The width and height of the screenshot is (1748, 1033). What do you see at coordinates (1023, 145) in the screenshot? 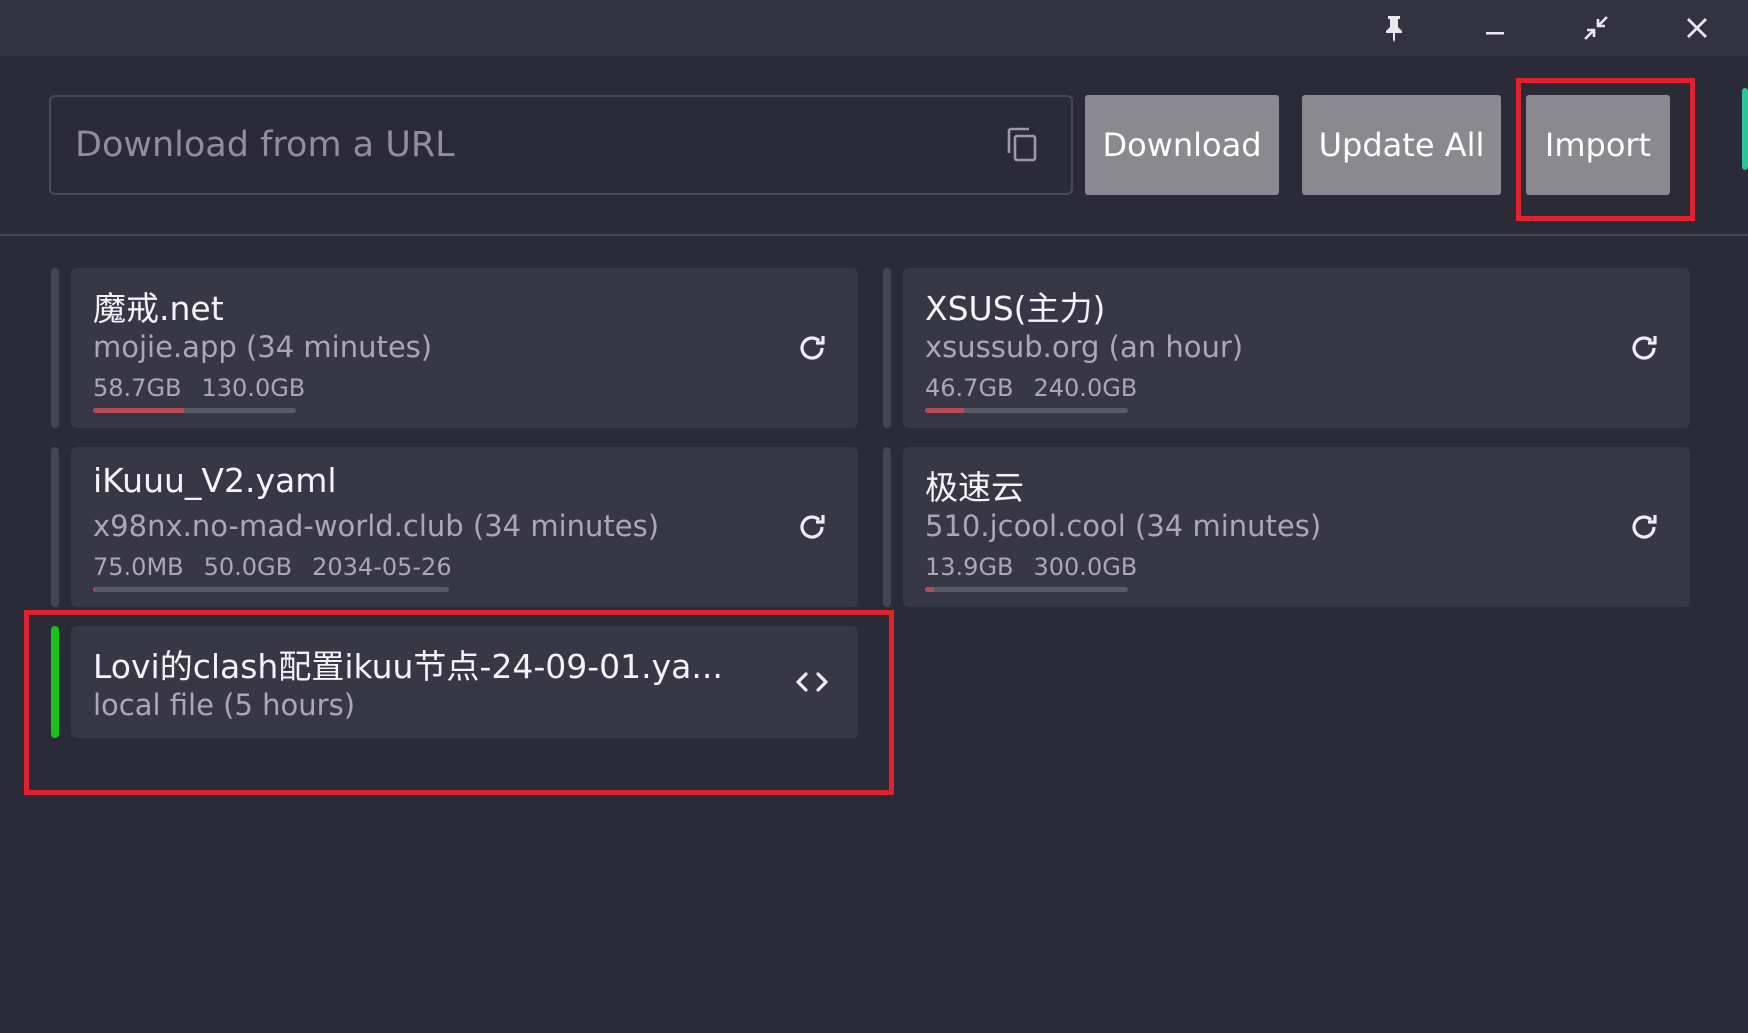
I see `copy-icon` at bounding box center [1023, 145].